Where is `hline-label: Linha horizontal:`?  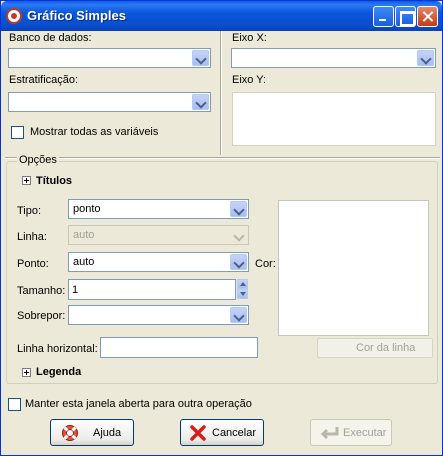 hline-label: Linha horizontal: is located at coordinates (57, 349).